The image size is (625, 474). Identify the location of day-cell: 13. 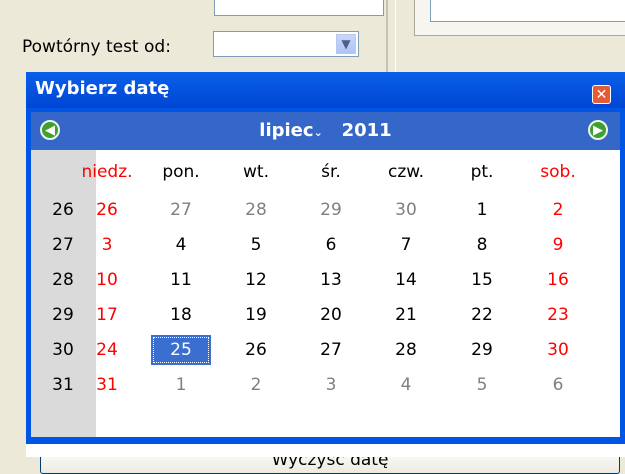
(331, 280).